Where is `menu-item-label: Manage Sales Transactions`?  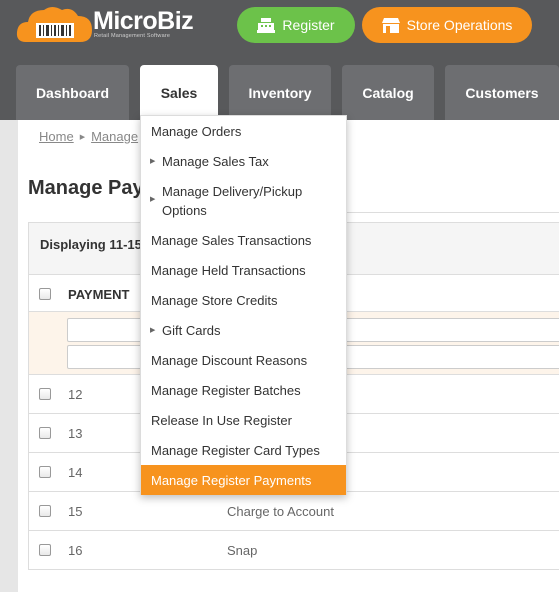 menu-item-label: Manage Sales Transactions is located at coordinates (231, 240).